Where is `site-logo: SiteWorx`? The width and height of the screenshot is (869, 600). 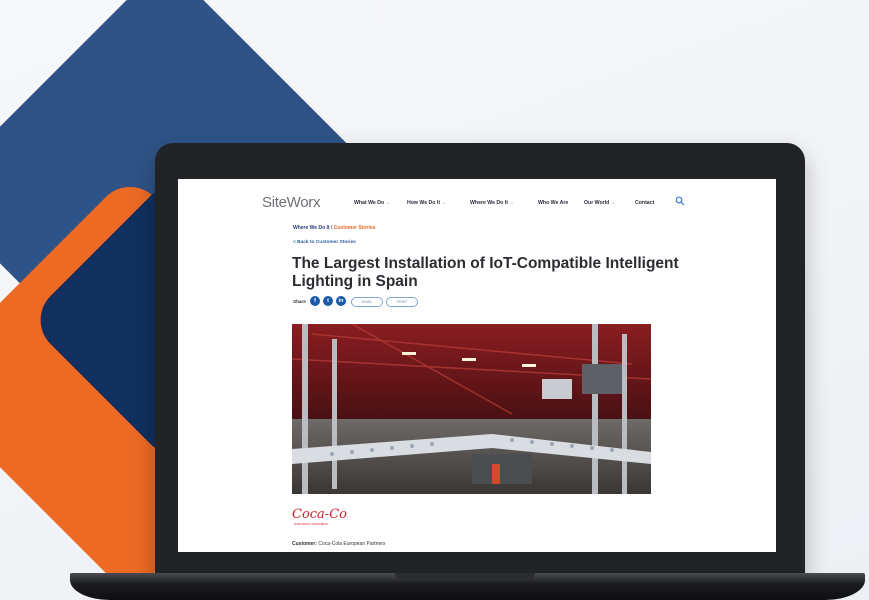 site-logo: SiteWorx is located at coordinates (291, 202).